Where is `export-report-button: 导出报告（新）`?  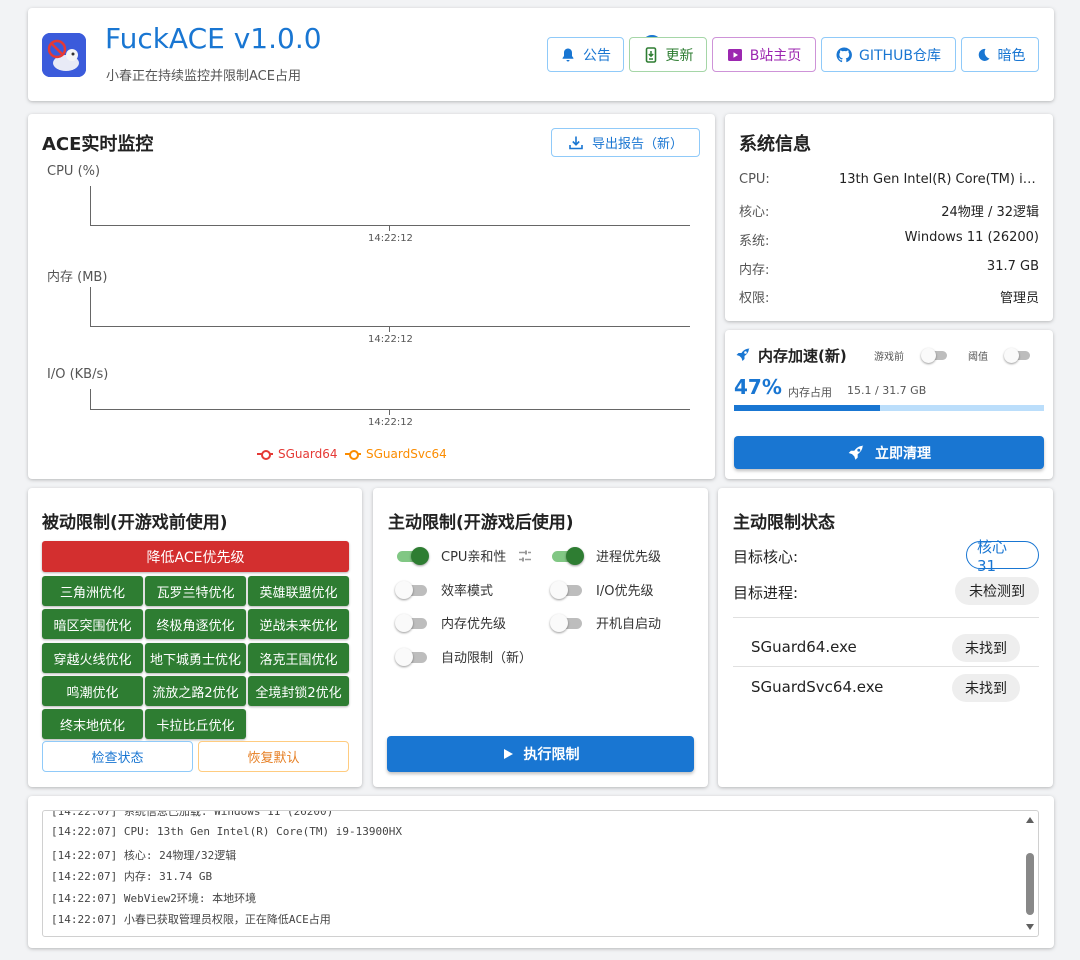
export-report-button: 导出报告（新） is located at coordinates (625, 142).